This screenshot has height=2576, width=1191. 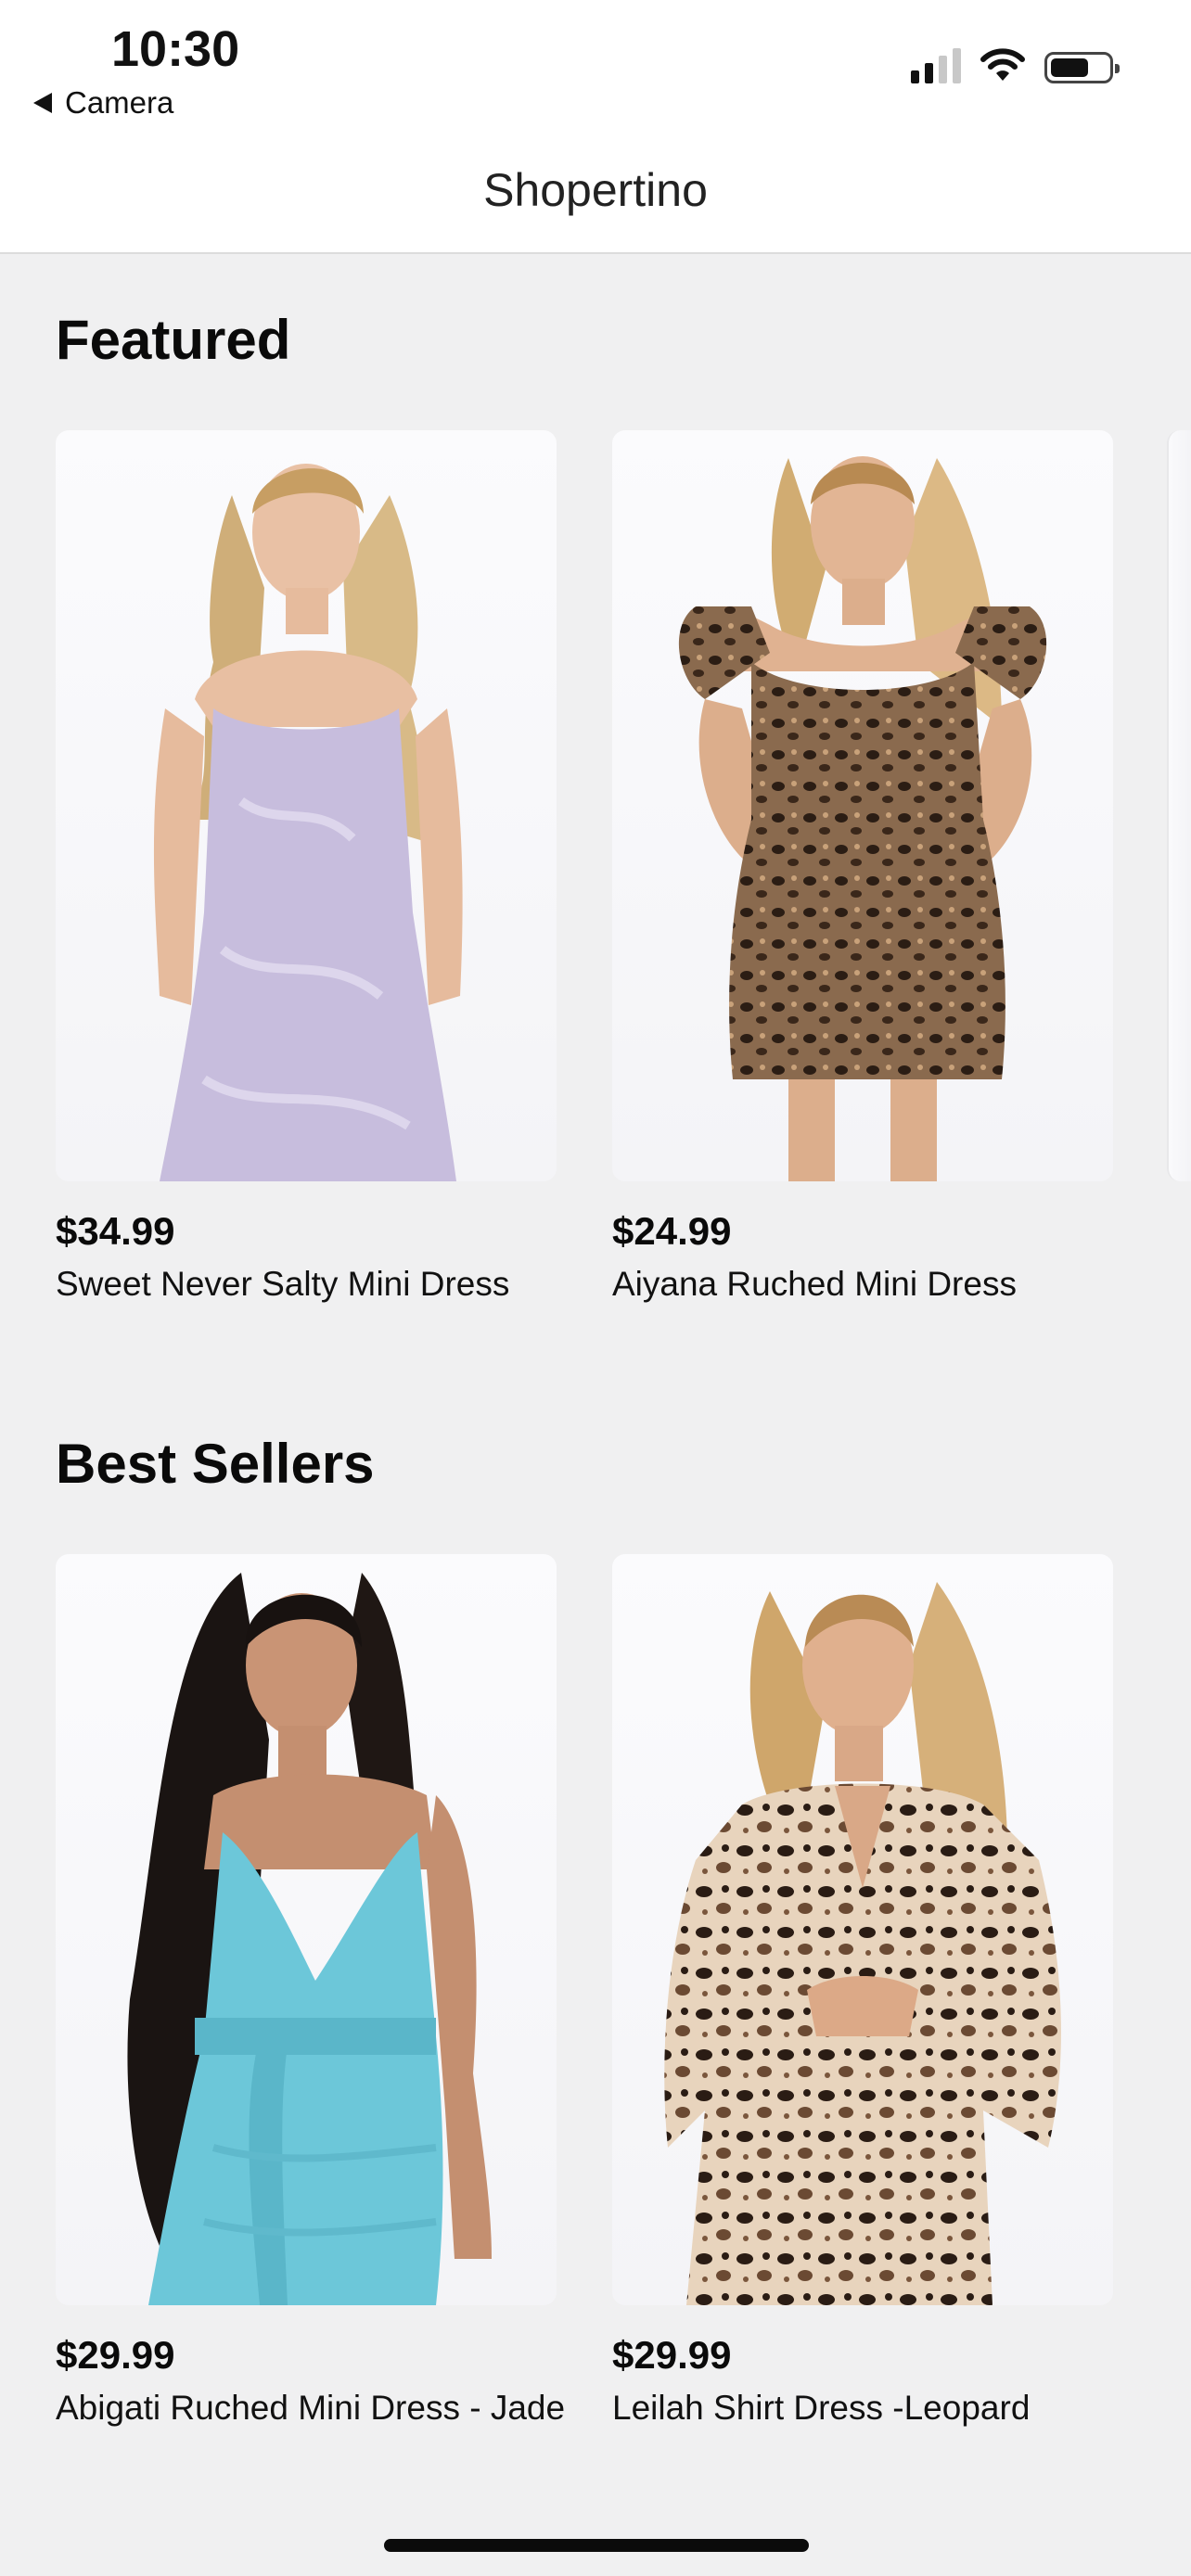 I want to click on product-card: $34.99 Sweet Never Salty Mini Dress, so click(x=306, y=867).